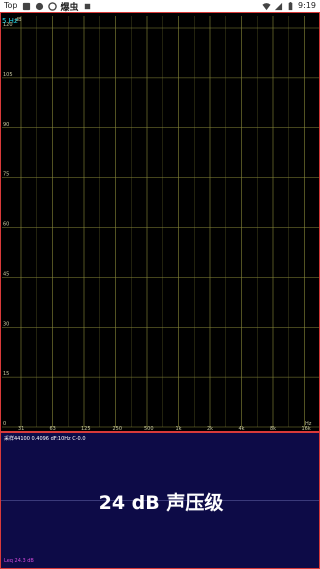  Describe the element at coordinates (308, 424) in the screenshot. I see `x-unit-label: Hz` at that location.